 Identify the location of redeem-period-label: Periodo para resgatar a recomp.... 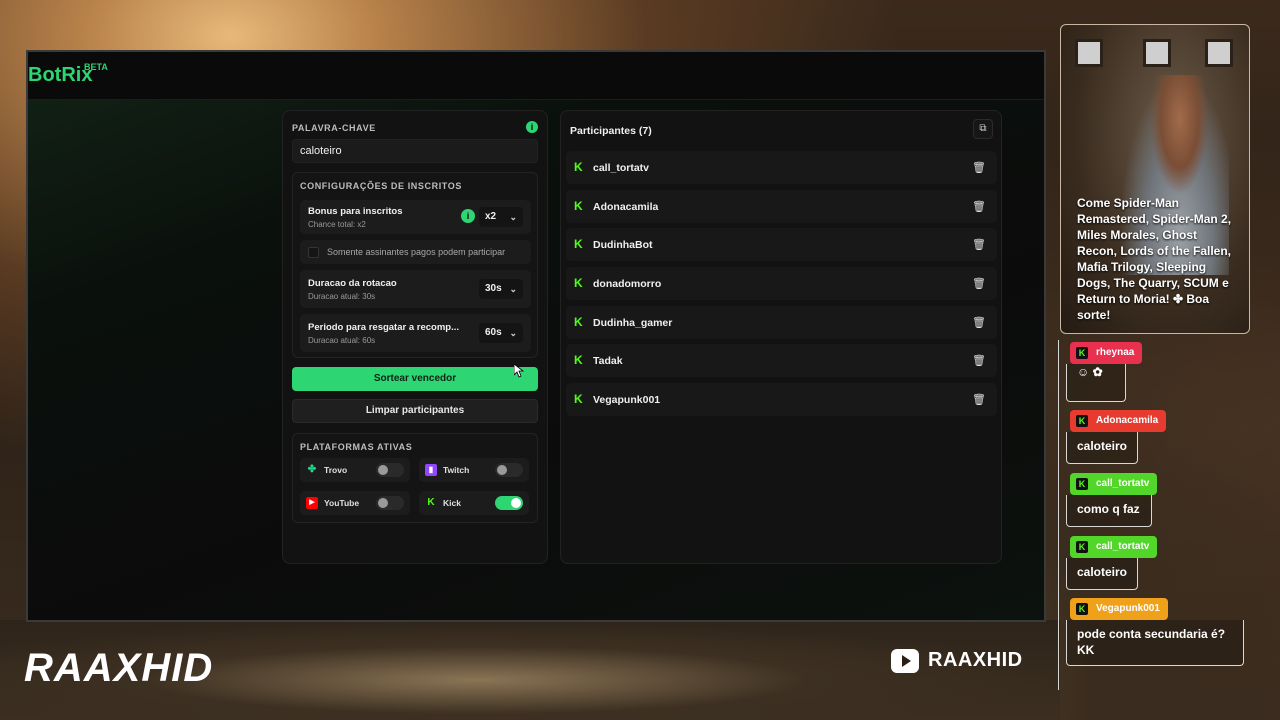
(384, 327).